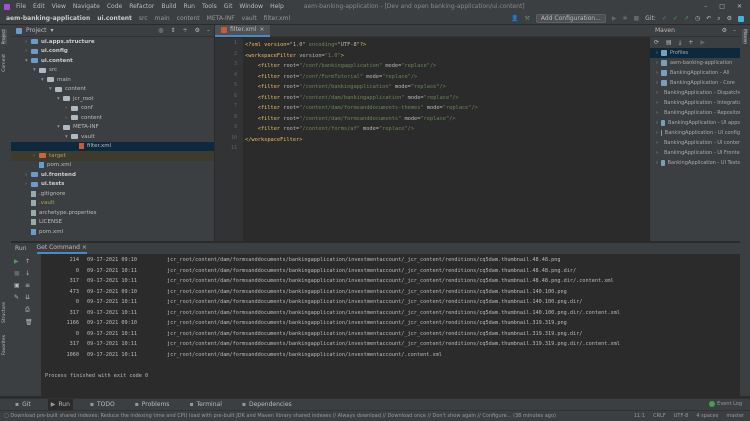 This screenshot has height=421, width=750. I want to click on tree-item: ▾ ui.content, so click(112, 61).